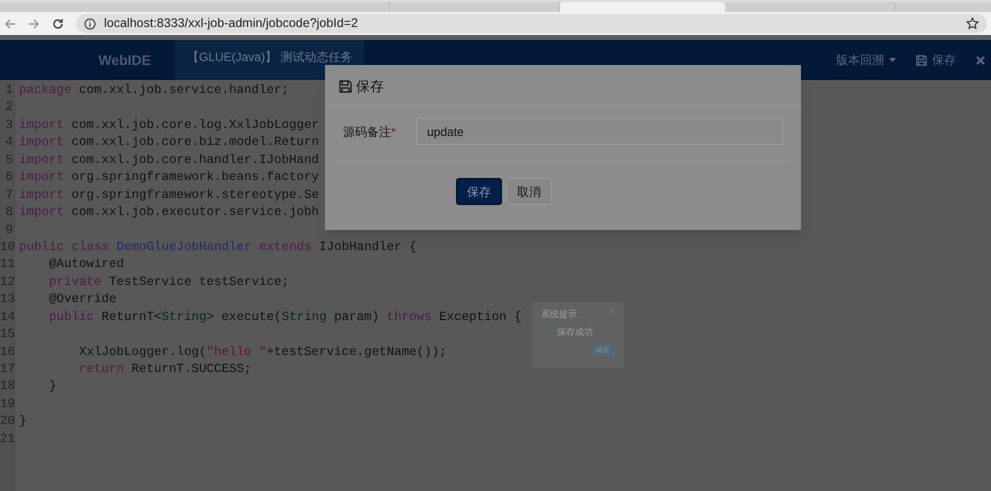 This screenshot has height=491, width=991. I want to click on code-line: package com.xxl.job.service.handler;, so click(154, 90).